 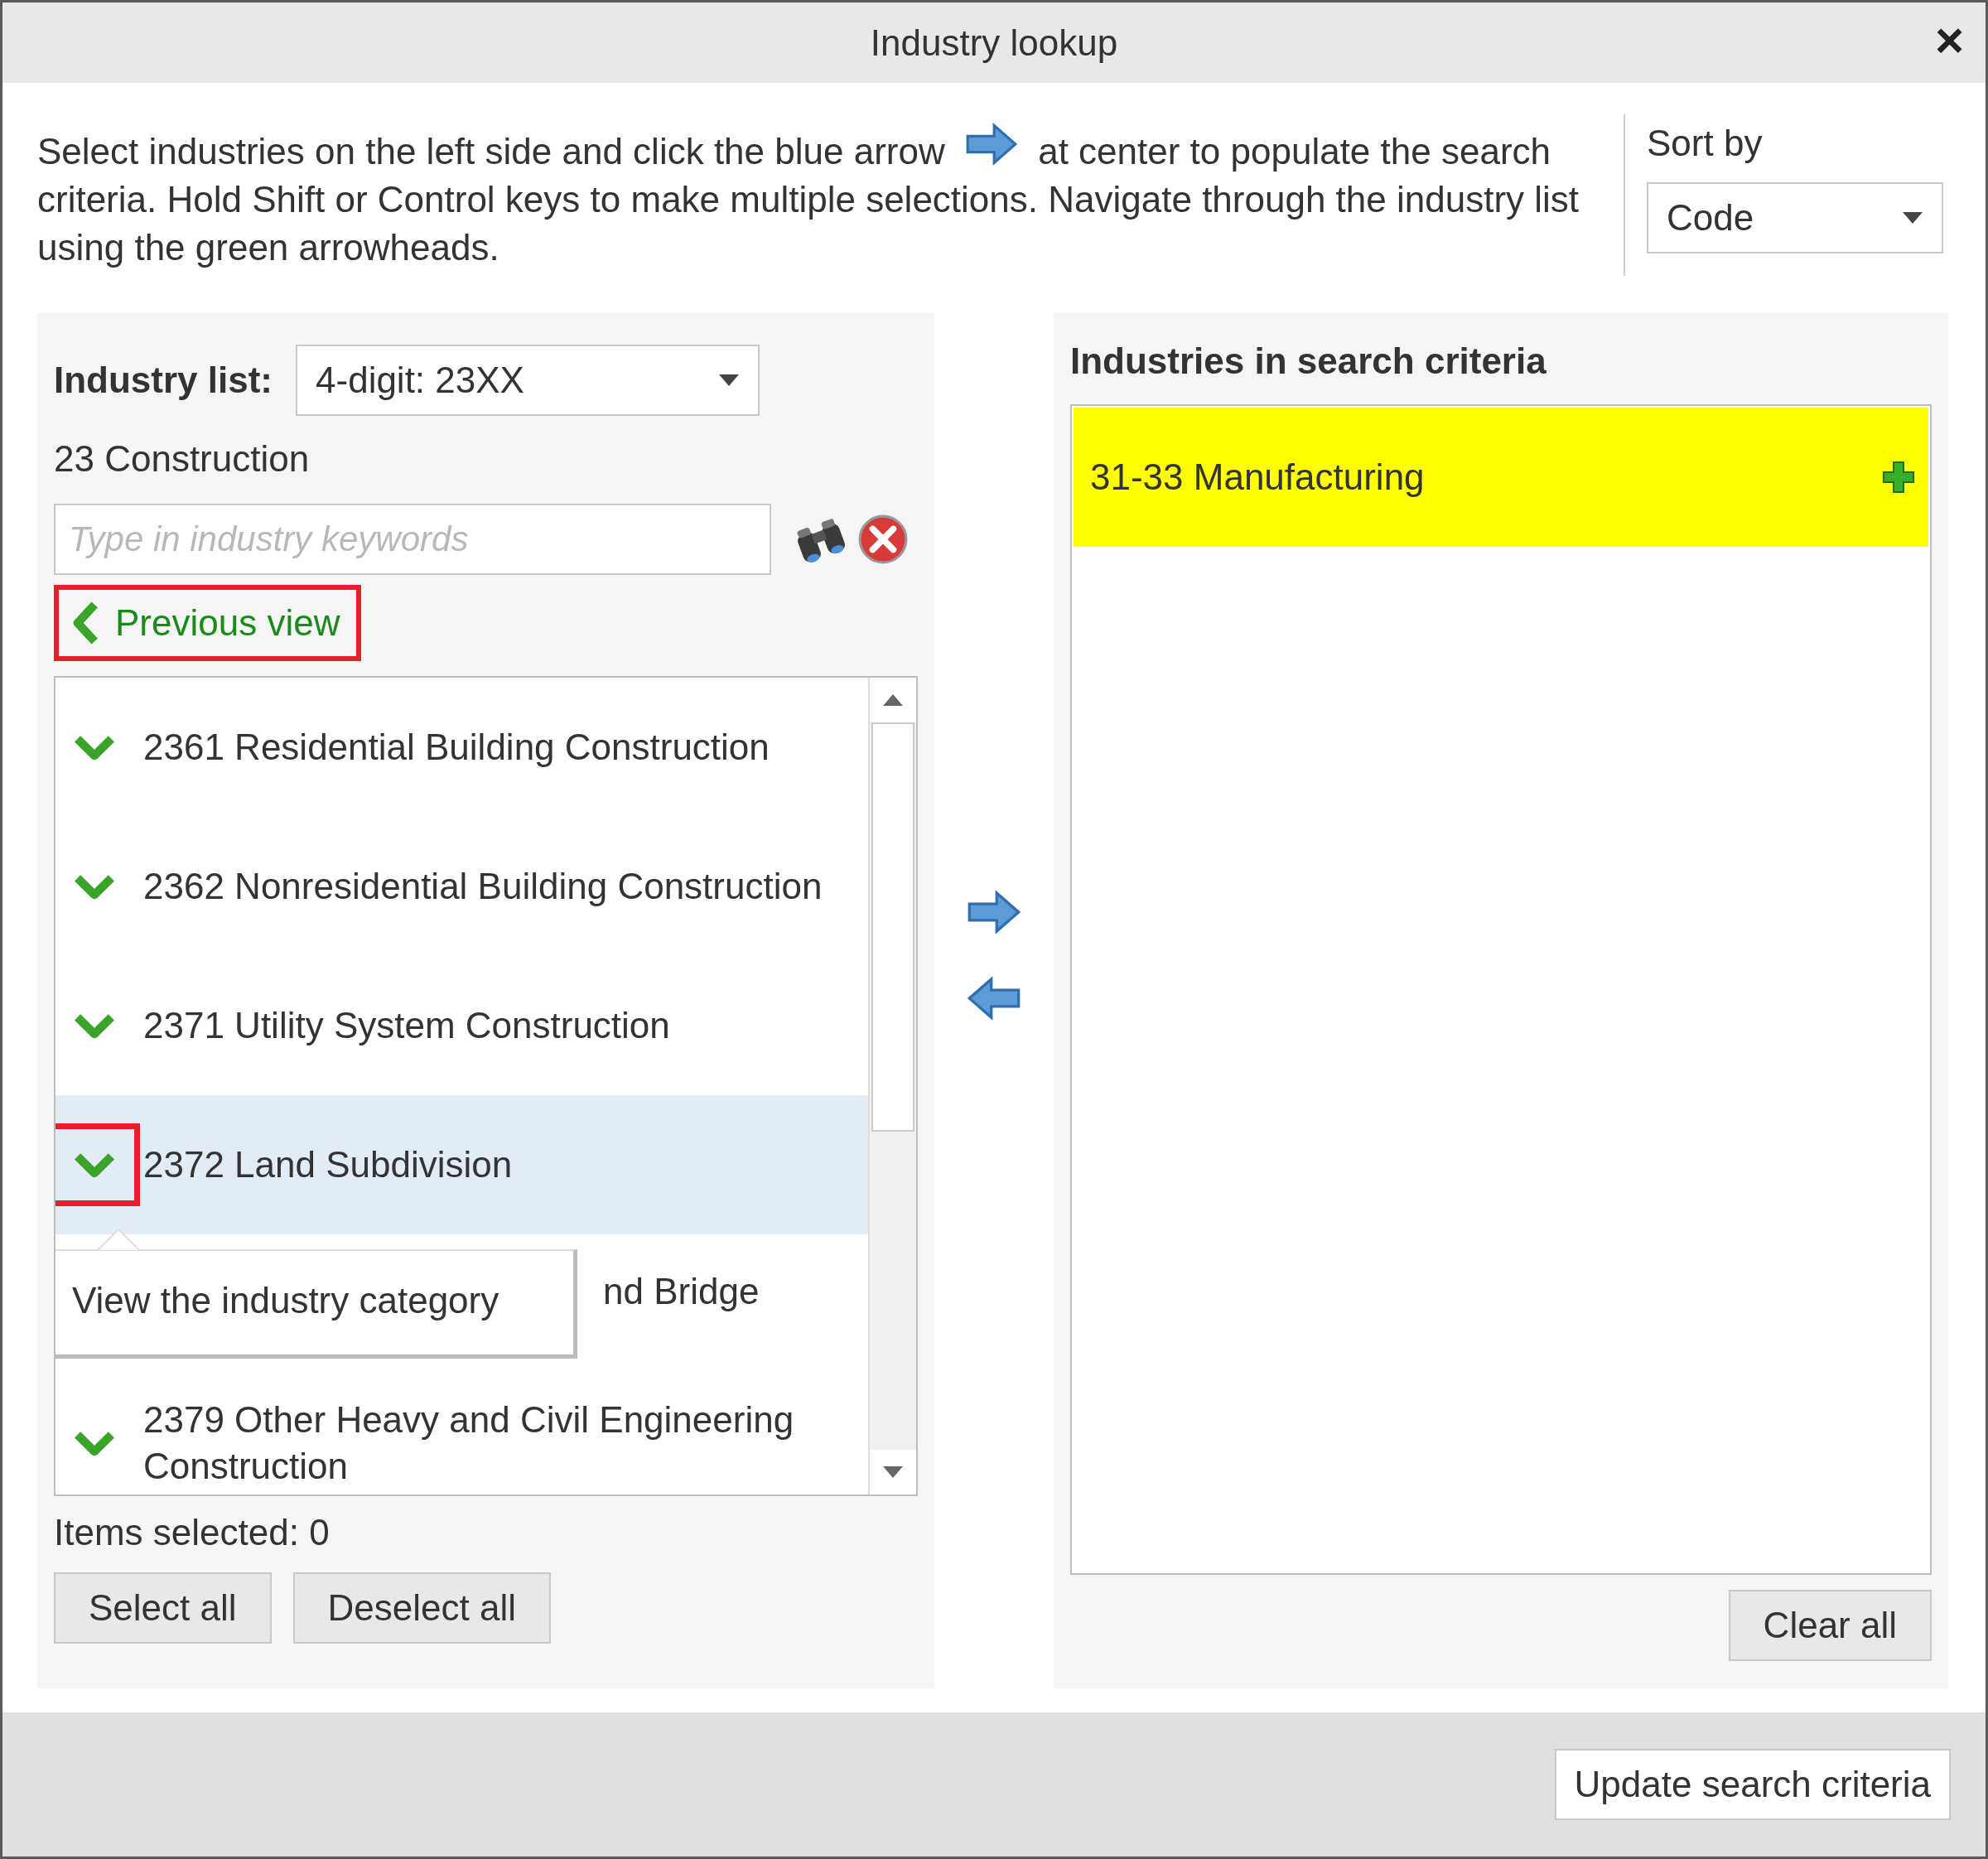 I want to click on scroll-thumb, so click(x=892, y=927).